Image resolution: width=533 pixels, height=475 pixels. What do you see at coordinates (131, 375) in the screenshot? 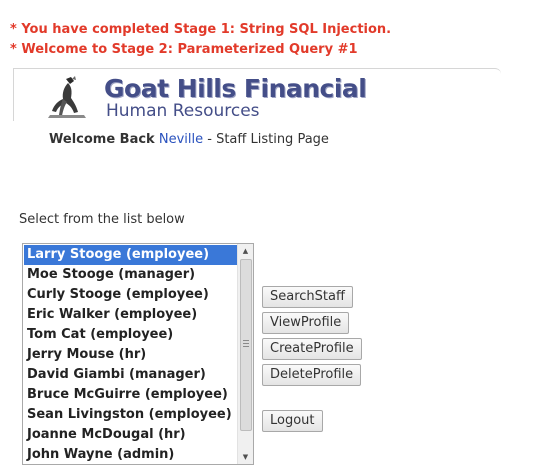
I see `staff-list-option: David Giambi (manager)` at bounding box center [131, 375].